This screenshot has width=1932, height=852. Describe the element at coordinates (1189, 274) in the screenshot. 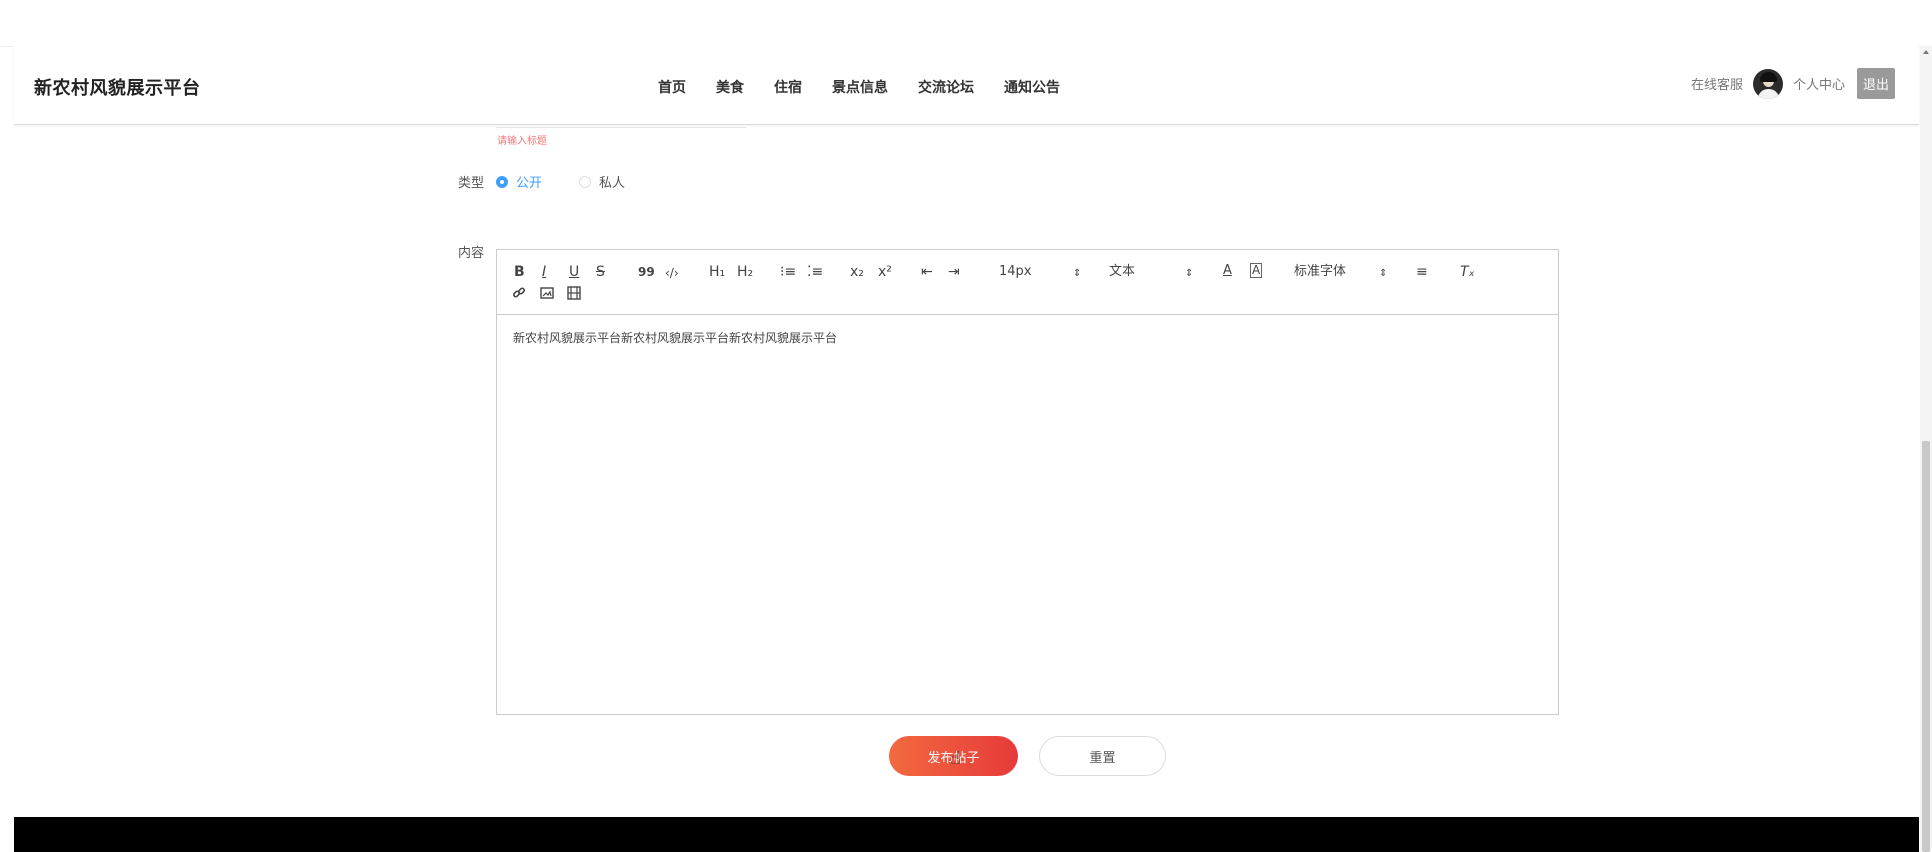

I see `header-select-arrow-icon: ⇕` at that location.